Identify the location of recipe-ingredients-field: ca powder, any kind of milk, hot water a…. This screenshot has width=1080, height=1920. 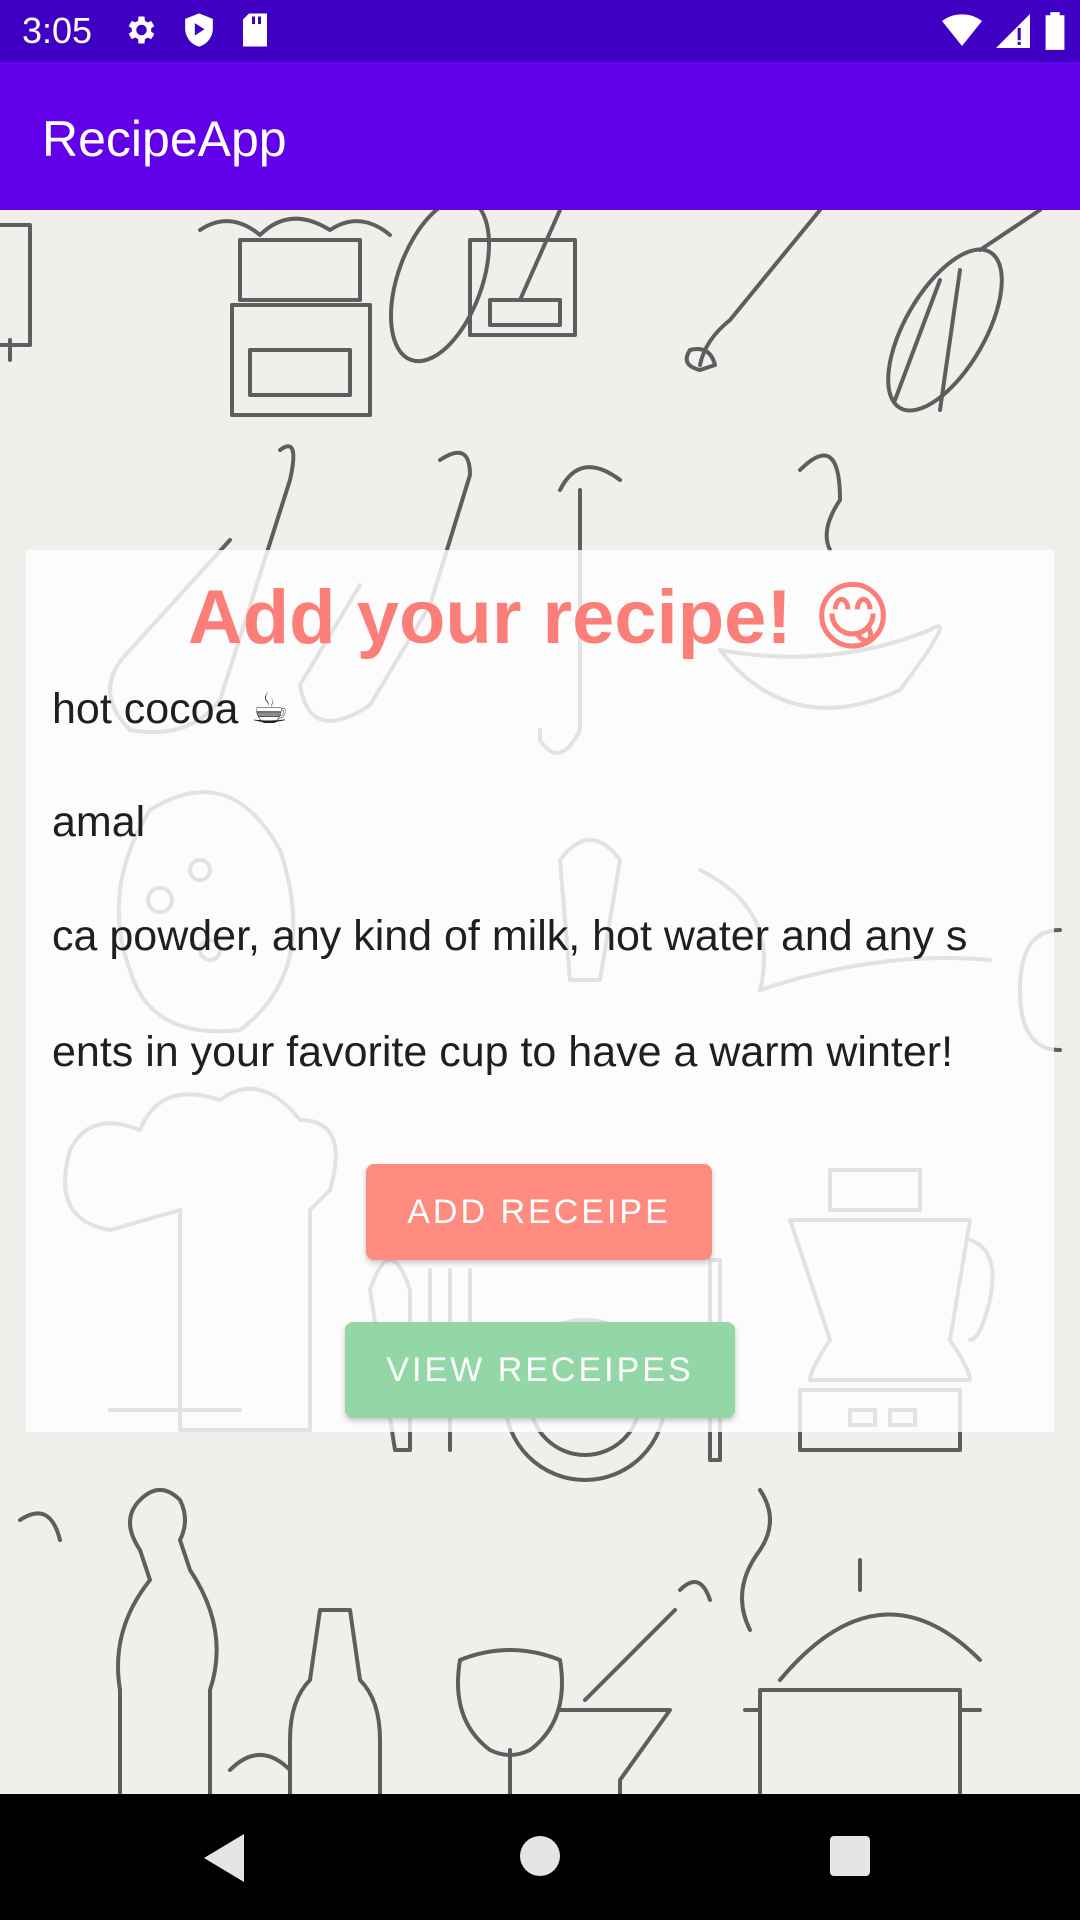
(553, 947).